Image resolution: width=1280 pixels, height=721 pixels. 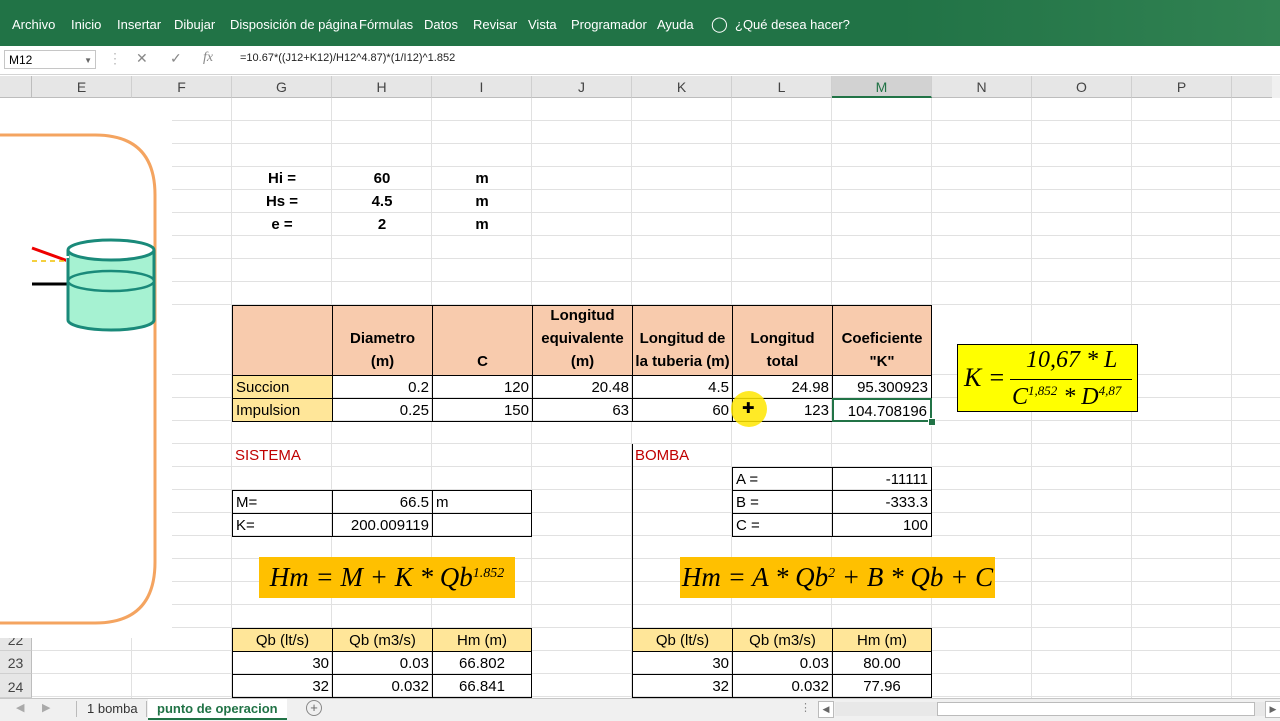 I want to click on sistema-formula-box: Hm = M + K * Qb 1.852, so click(x=387, y=577).